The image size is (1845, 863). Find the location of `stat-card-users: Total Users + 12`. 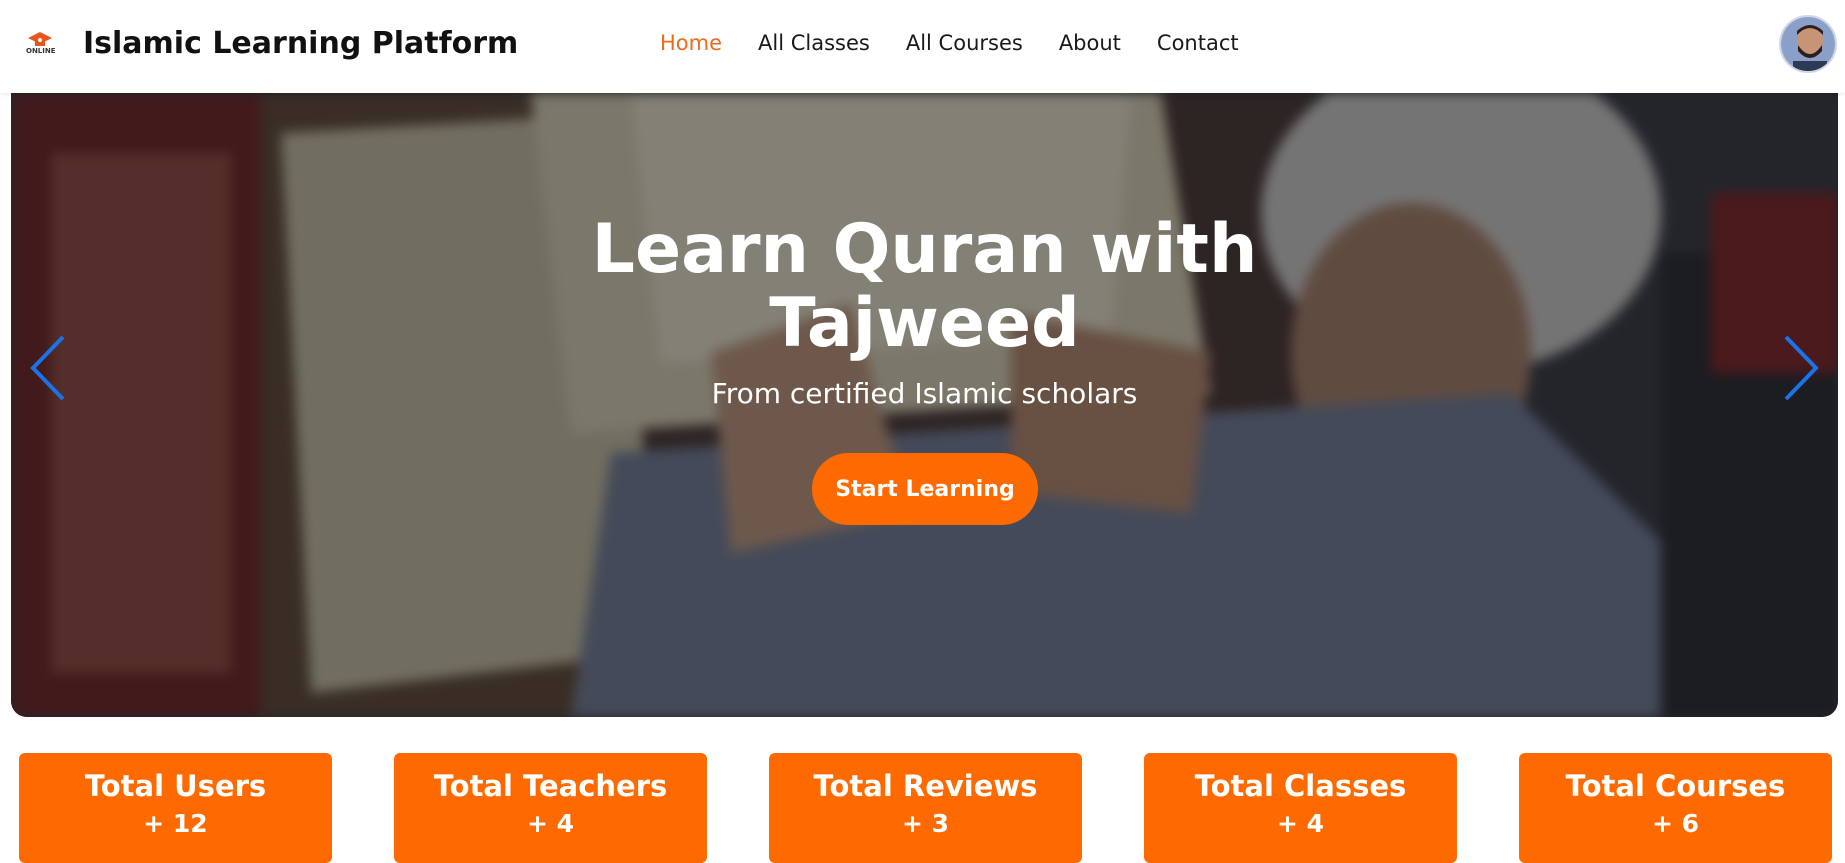

stat-card-users: Total Users + 12 is located at coordinates (175, 808).